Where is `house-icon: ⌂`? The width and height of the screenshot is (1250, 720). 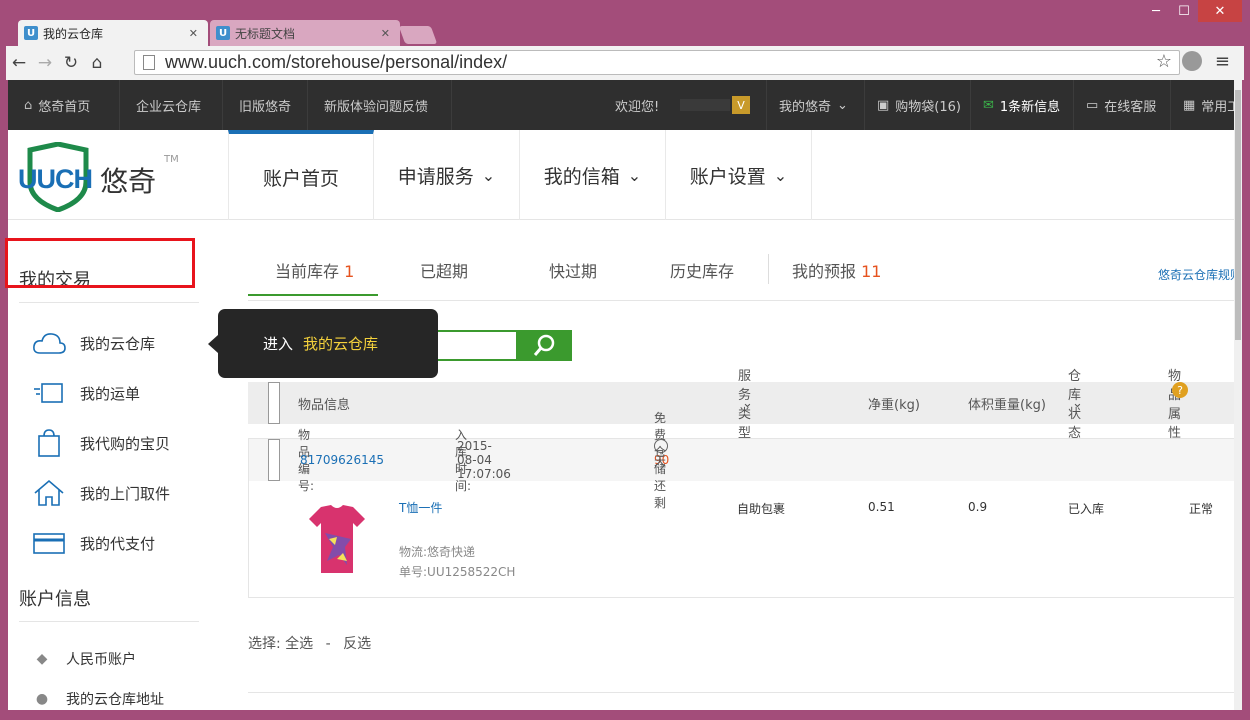
house-icon: ⌂ is located at coordinates (28, 105).